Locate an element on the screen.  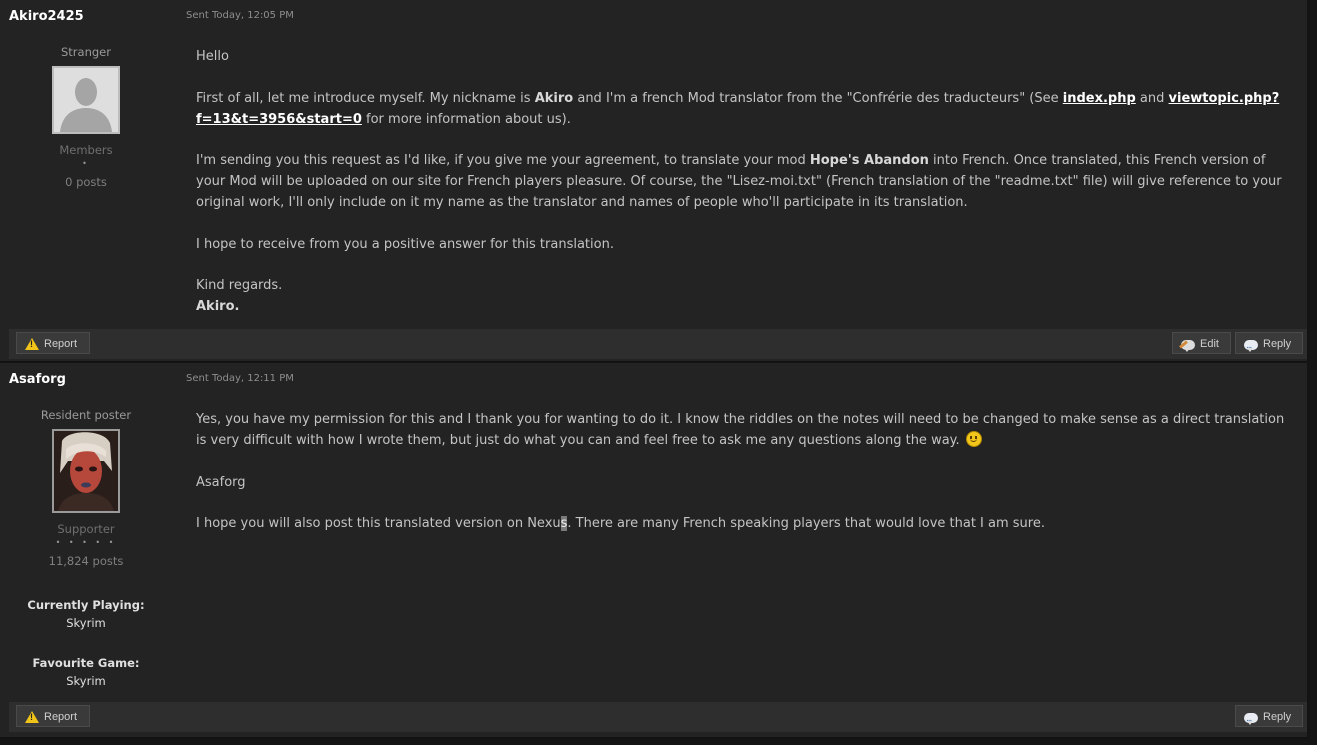
text-run: Kind regards. is located at coordinates (239, 285).